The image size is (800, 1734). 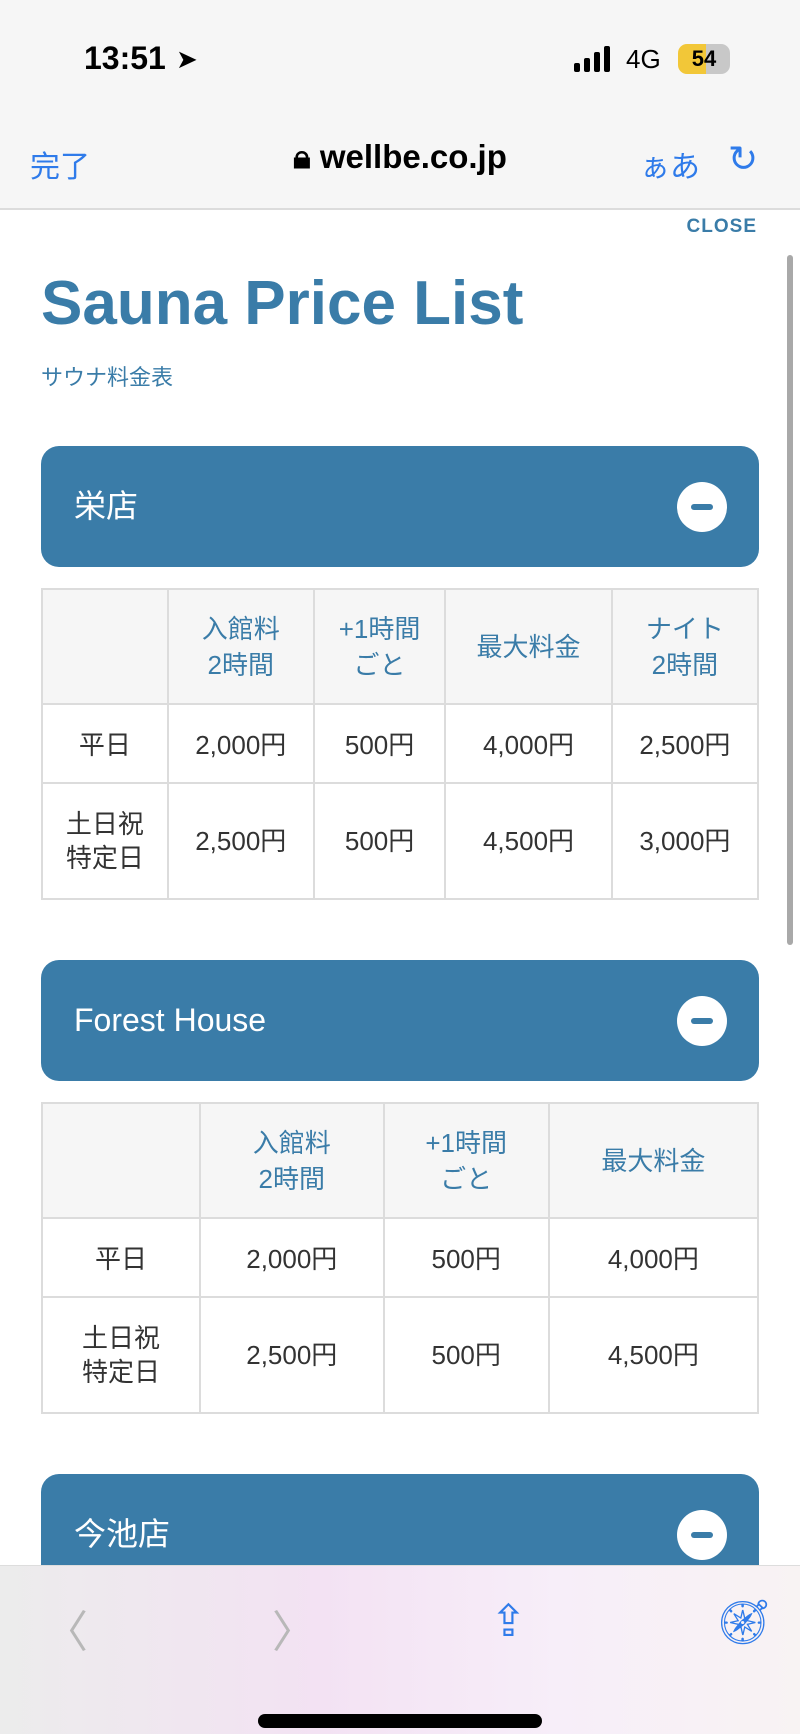 What do you see at coordinates (685, 841) in the screenshot?
I see `price-cell: 3,000円` at bounding box center [685, 841].